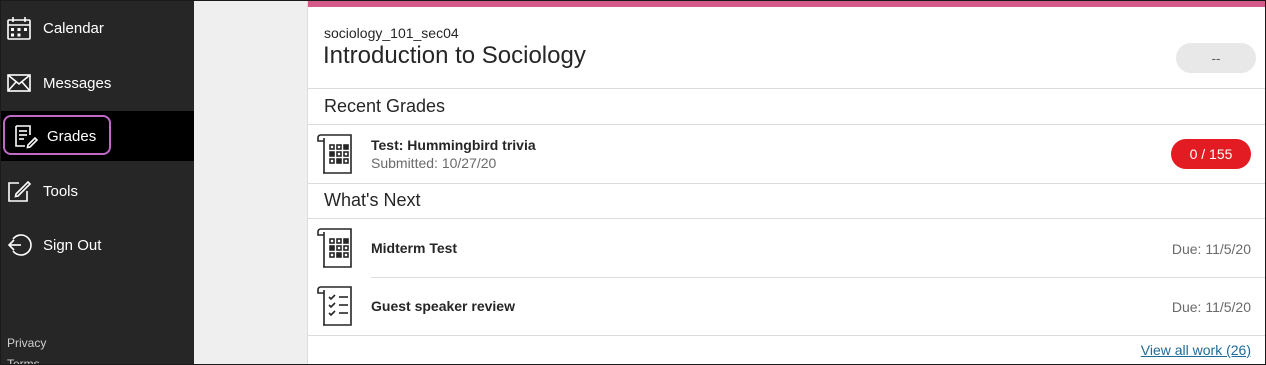 The height and width of the screenshot is (365, 1266). I want to click on sidebar-item-calendar: Calendar, so click(97, 28).